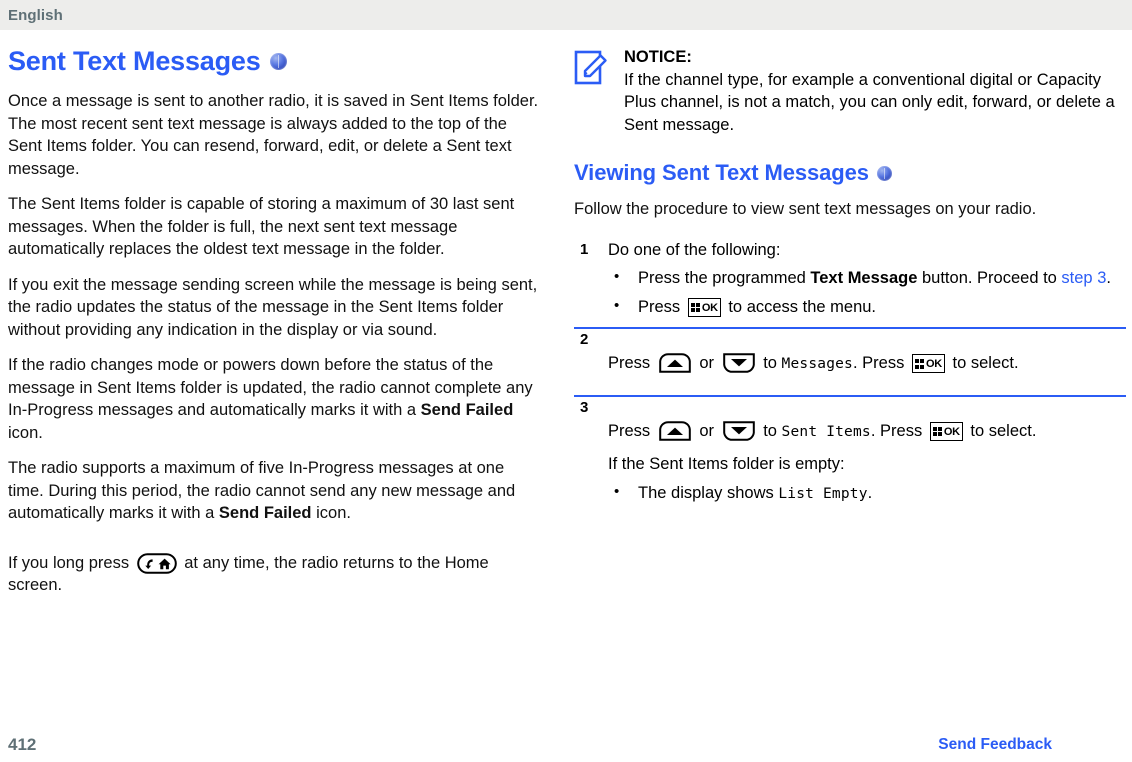 The width and height of the screenshot is (1132, 762). I want to click on back-home-key-icon, so click(156, 563).